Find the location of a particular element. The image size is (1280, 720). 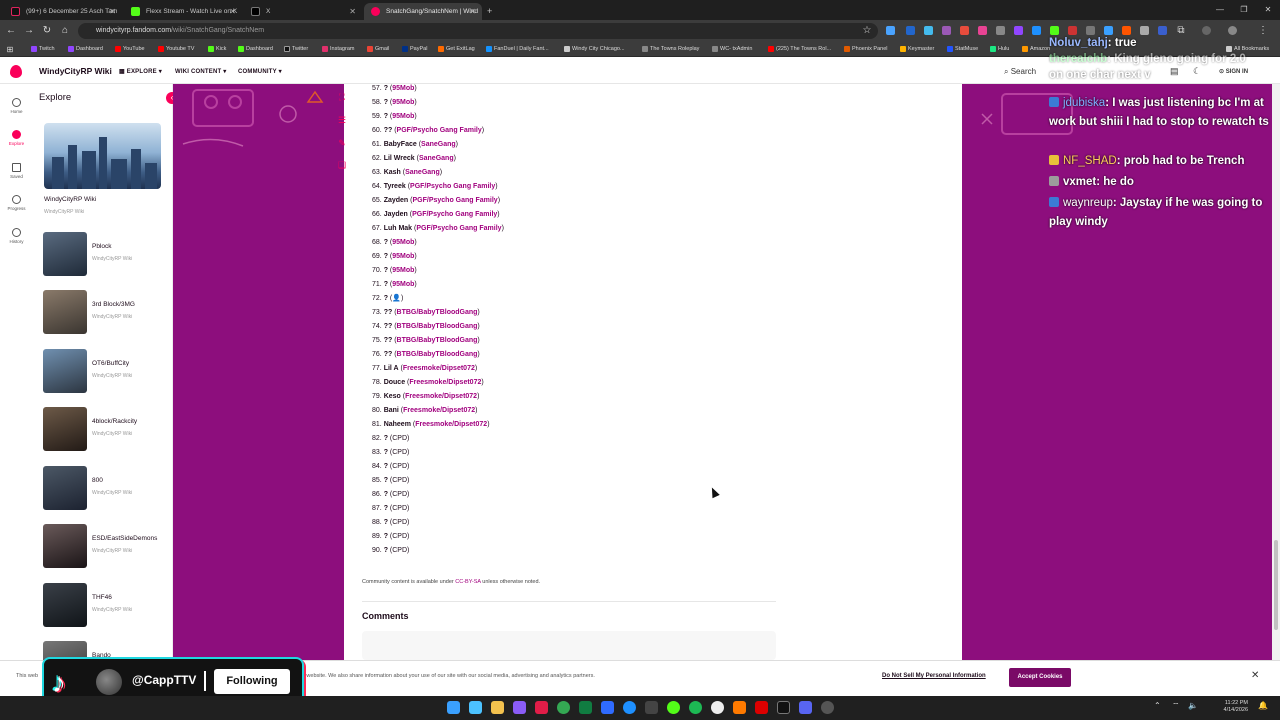

profile-icon is located at coordinates (1206, 30).